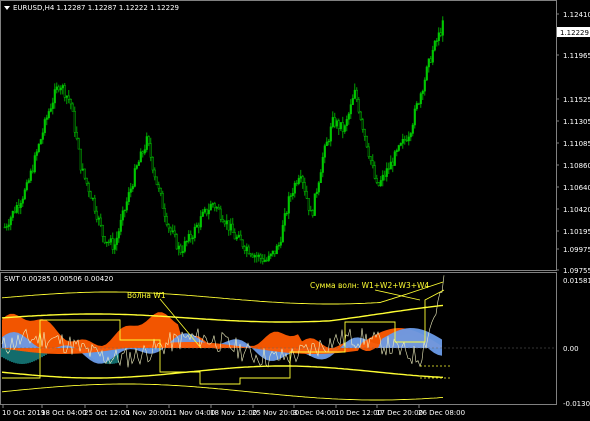 This screenshot has width=590, height=421. What do you see at coordinates (576, 232) in the screenshot?
I see `price-tick-label: 1.10195` at bounding box center [576, 232].